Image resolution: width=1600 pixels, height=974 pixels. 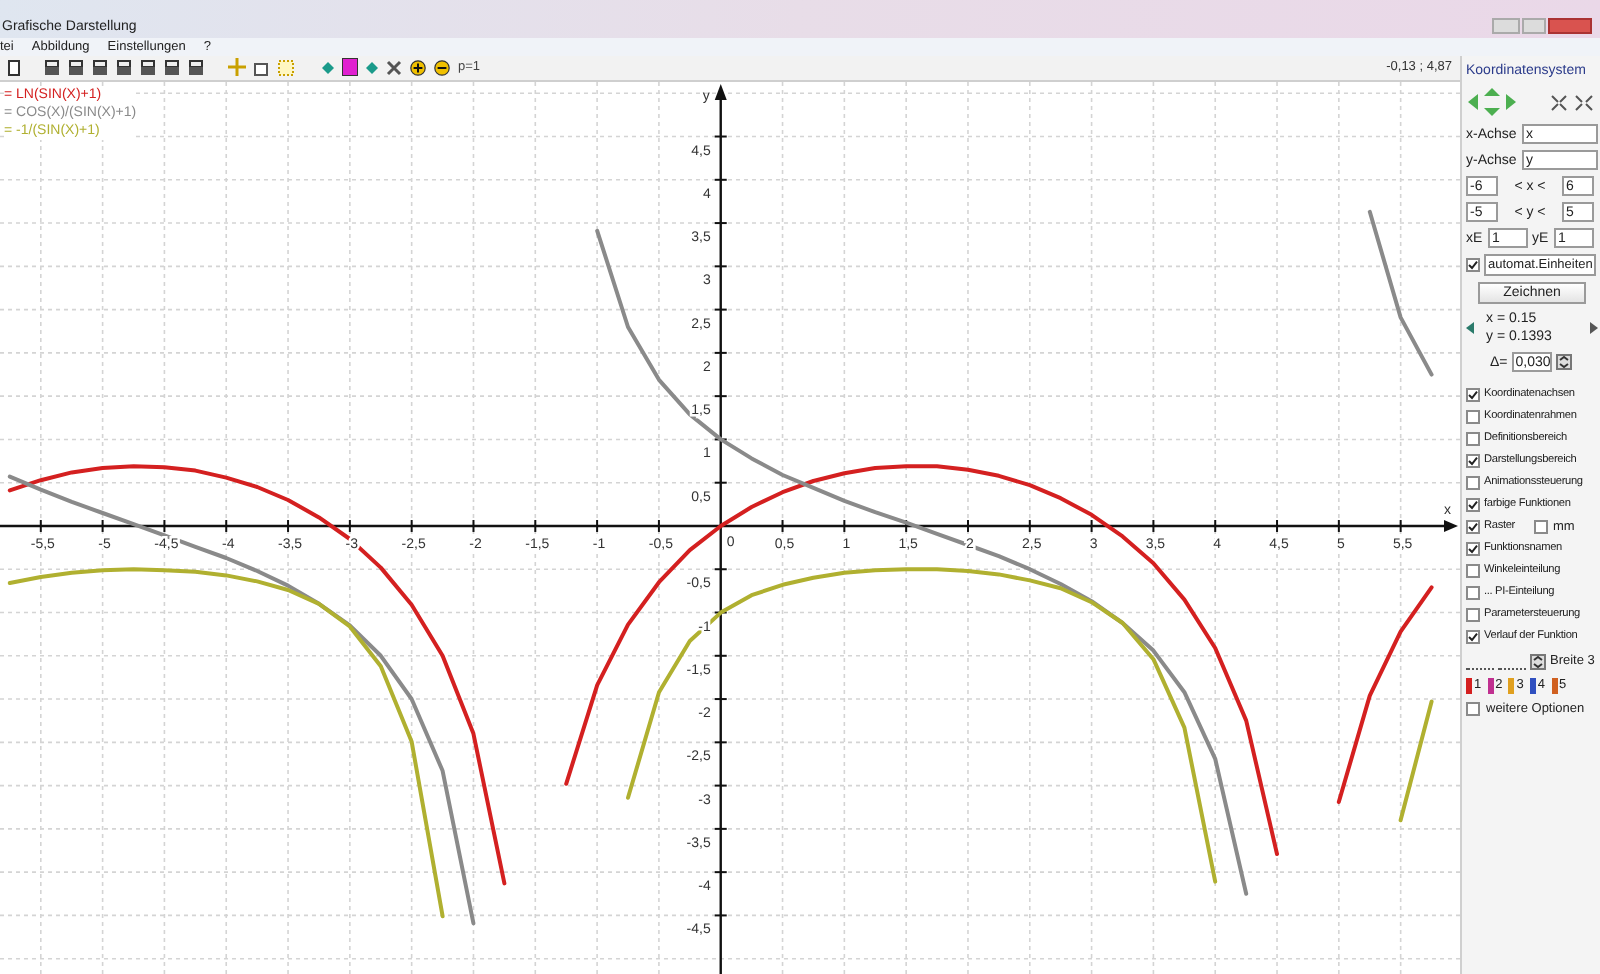 What do you see at coordinates (1594, 328) in the screenshot?
I see `right-triangle-icon` at bounding box center [1594, 328].